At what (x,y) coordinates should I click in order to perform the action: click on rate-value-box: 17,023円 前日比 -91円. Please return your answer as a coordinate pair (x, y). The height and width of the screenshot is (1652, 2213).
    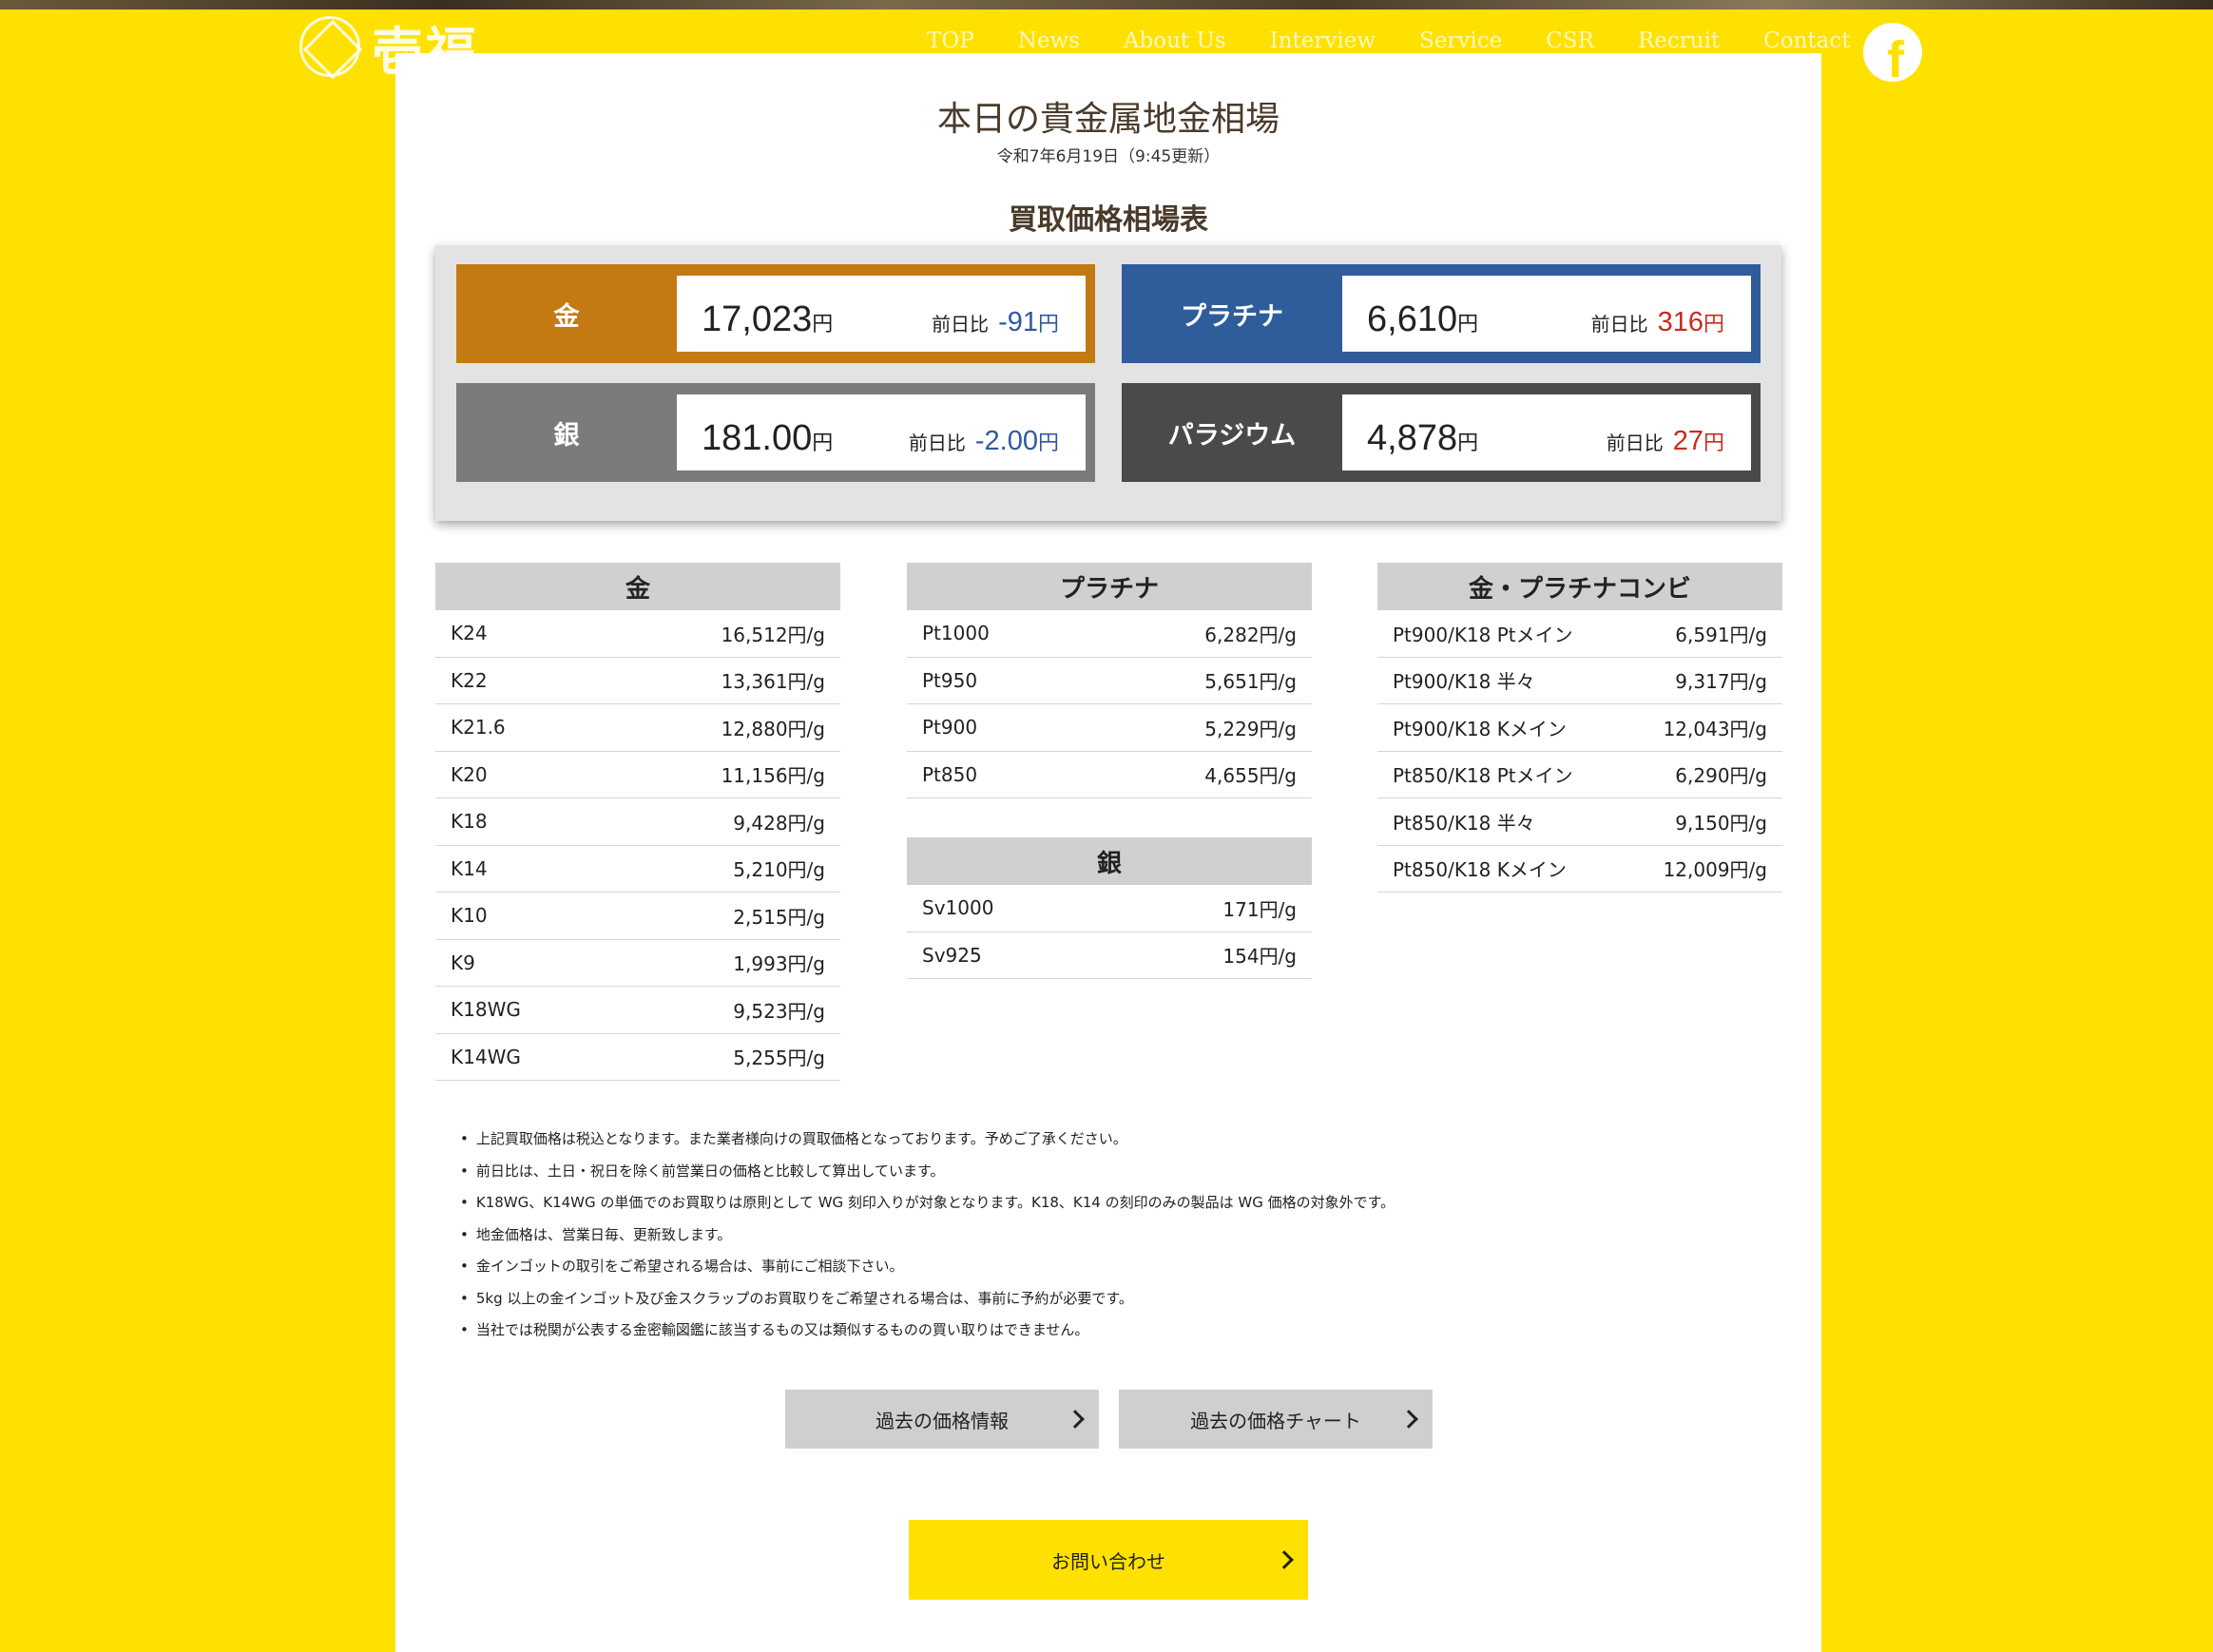
    Looking at the image, I should click on (881, 314).